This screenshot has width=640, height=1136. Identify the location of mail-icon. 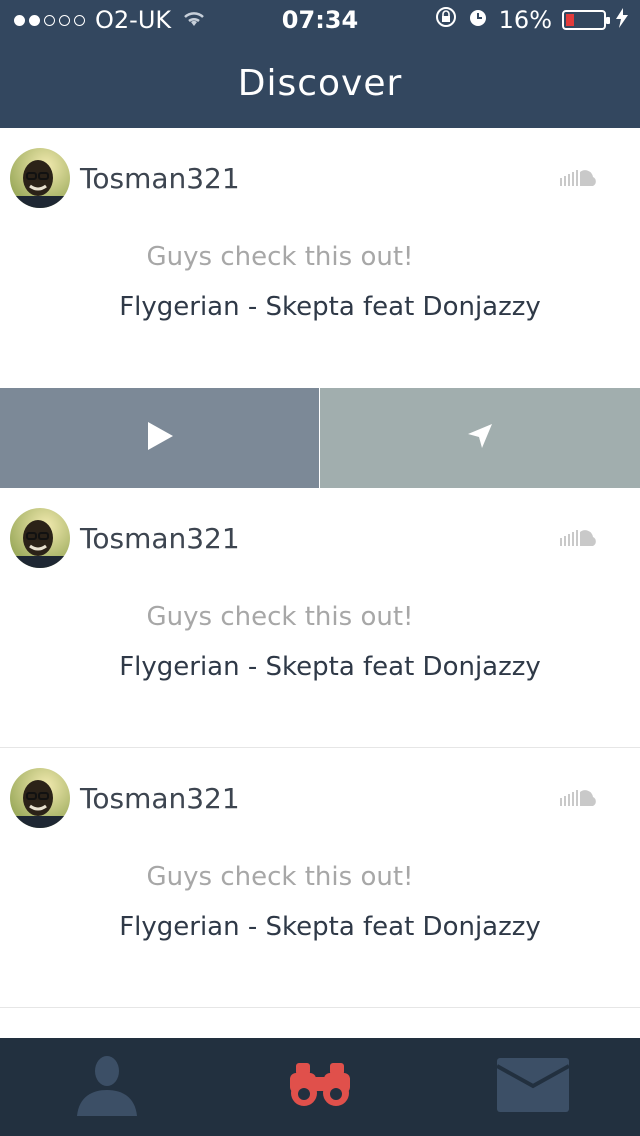
(533, 1087).